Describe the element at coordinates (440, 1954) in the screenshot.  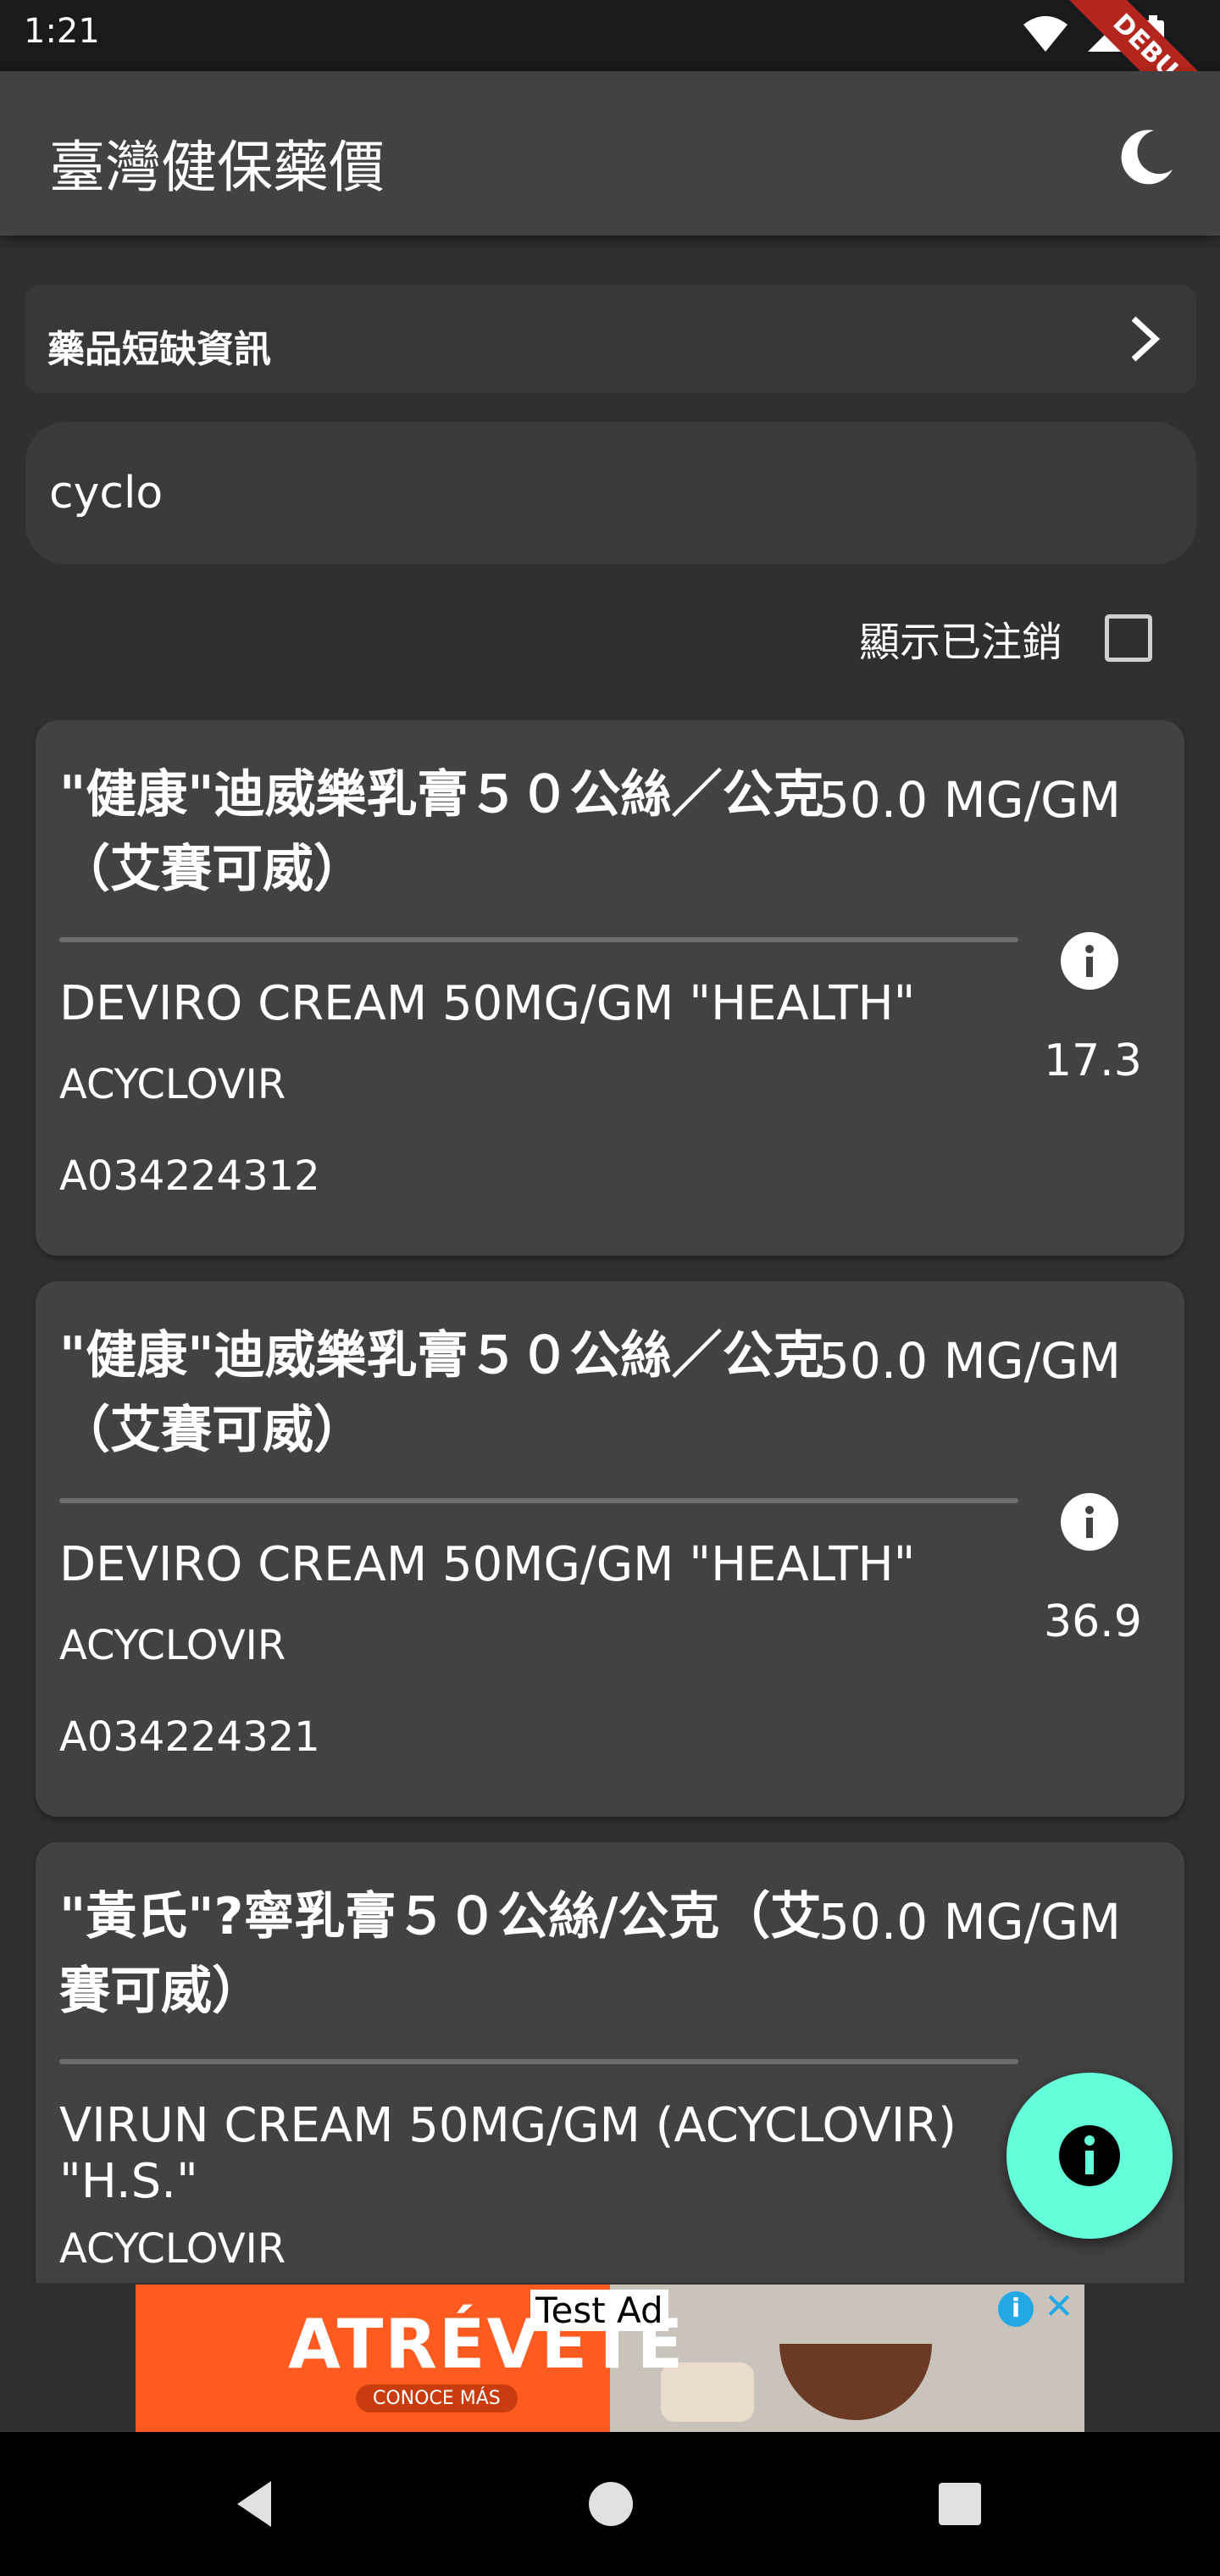
I see `drug-name-zh: "黃氏"?寧乳膏５０公絲/公克（艾賽可威）` at that location.